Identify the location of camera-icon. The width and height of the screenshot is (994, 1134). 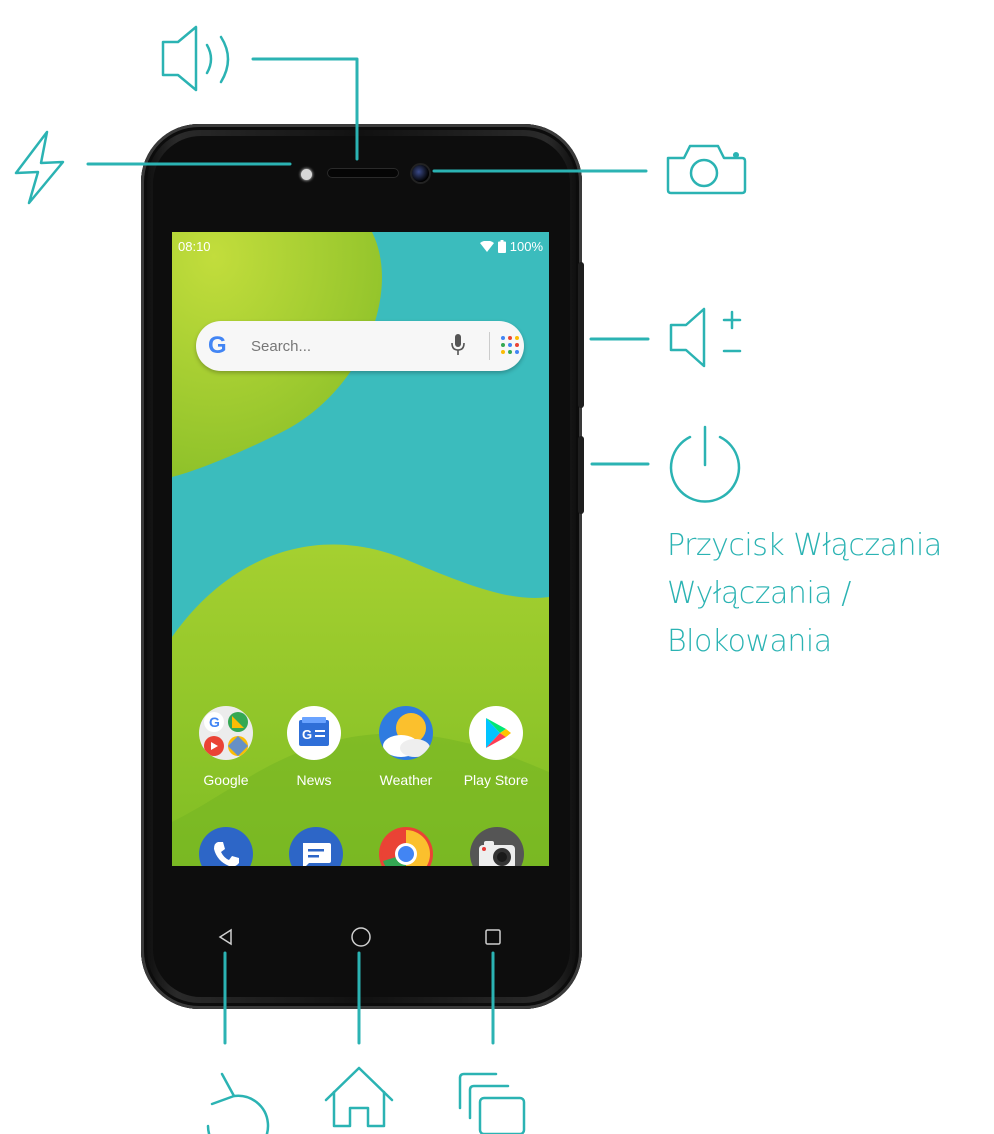
(706, 169).